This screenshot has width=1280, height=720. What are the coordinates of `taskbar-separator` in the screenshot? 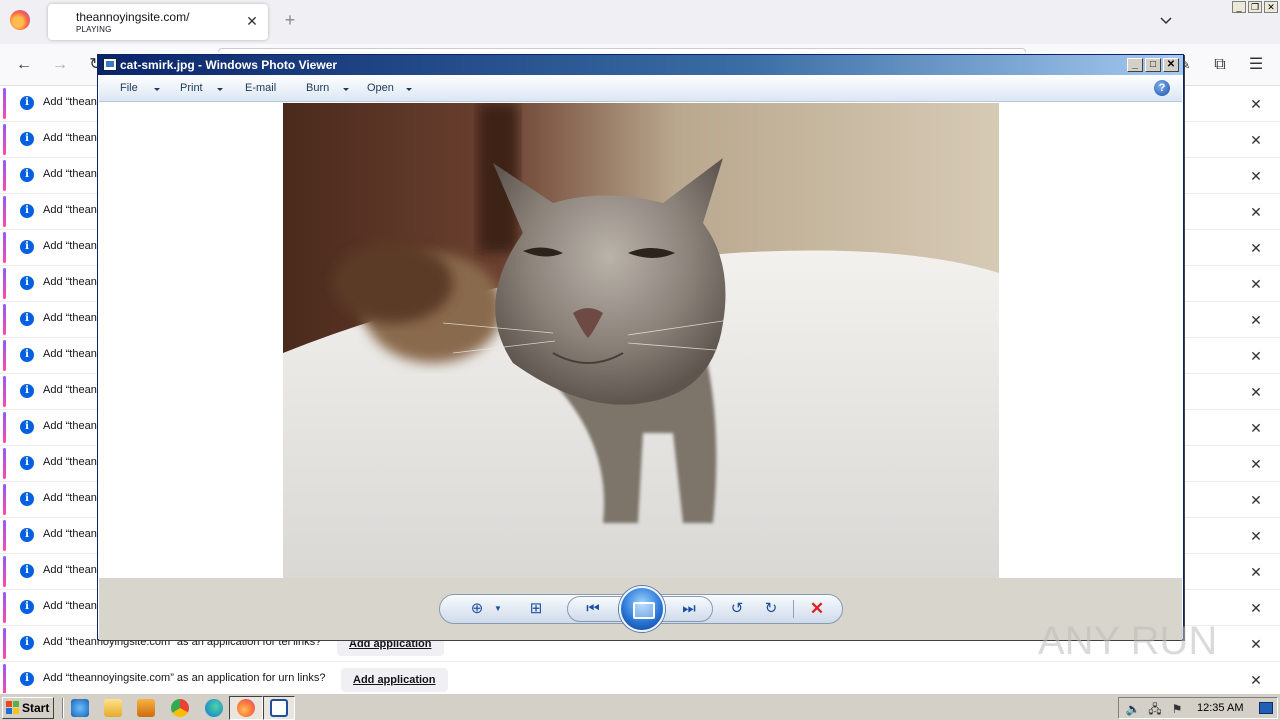 It's located at (63, 708).